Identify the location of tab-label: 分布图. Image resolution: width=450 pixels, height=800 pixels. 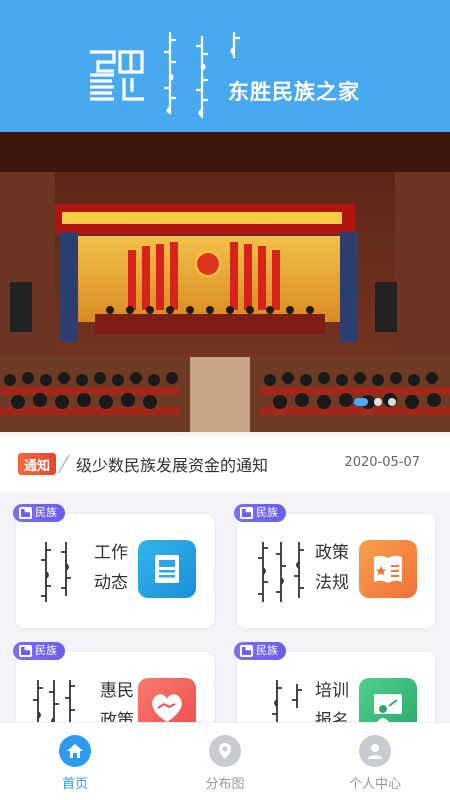
(225, 784).